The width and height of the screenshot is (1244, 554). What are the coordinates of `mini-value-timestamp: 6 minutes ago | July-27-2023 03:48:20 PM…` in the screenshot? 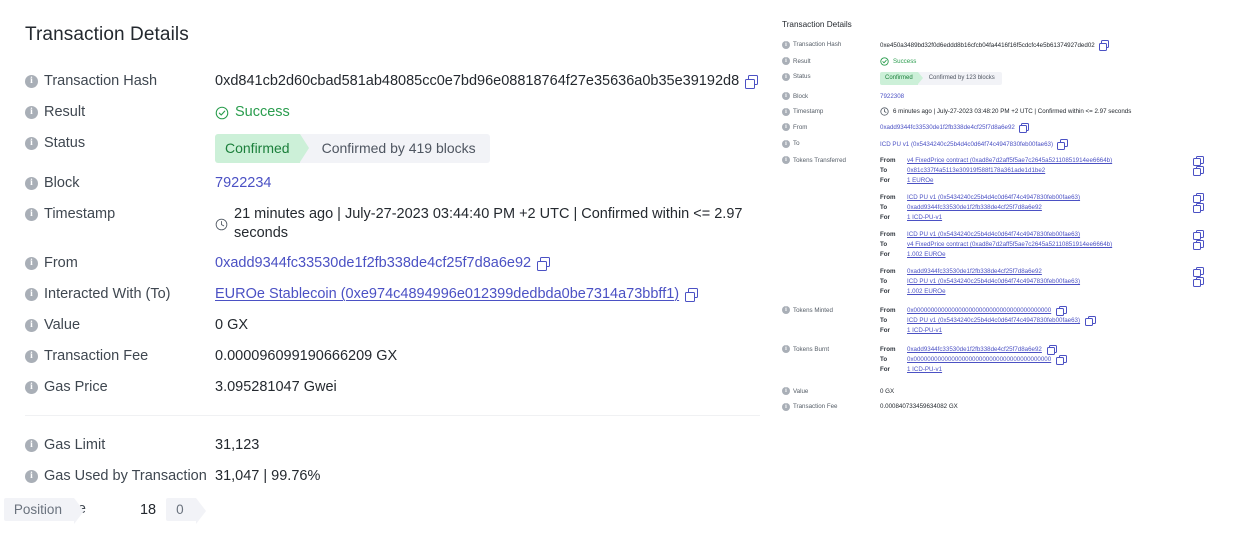 It's located at (1005, 111).